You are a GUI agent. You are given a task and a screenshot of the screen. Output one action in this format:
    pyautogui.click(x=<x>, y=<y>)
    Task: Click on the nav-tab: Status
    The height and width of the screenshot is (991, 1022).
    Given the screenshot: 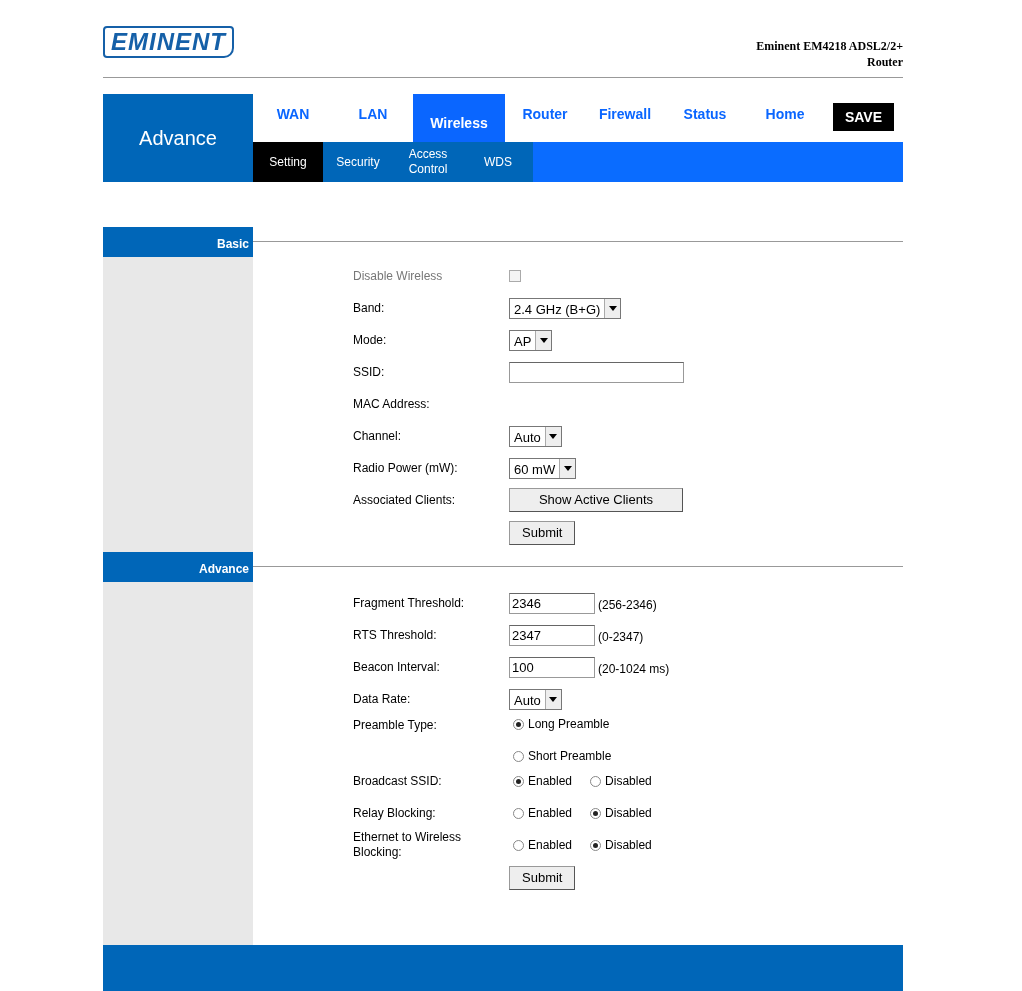 What is the action you would take?
    pyautogui.click(x=705, y=114)
    